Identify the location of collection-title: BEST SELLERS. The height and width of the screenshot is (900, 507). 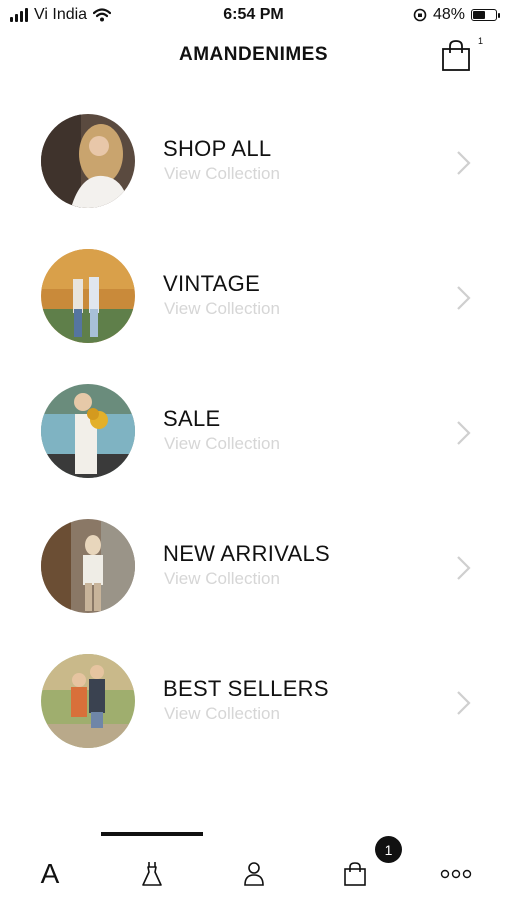
(246, 688).